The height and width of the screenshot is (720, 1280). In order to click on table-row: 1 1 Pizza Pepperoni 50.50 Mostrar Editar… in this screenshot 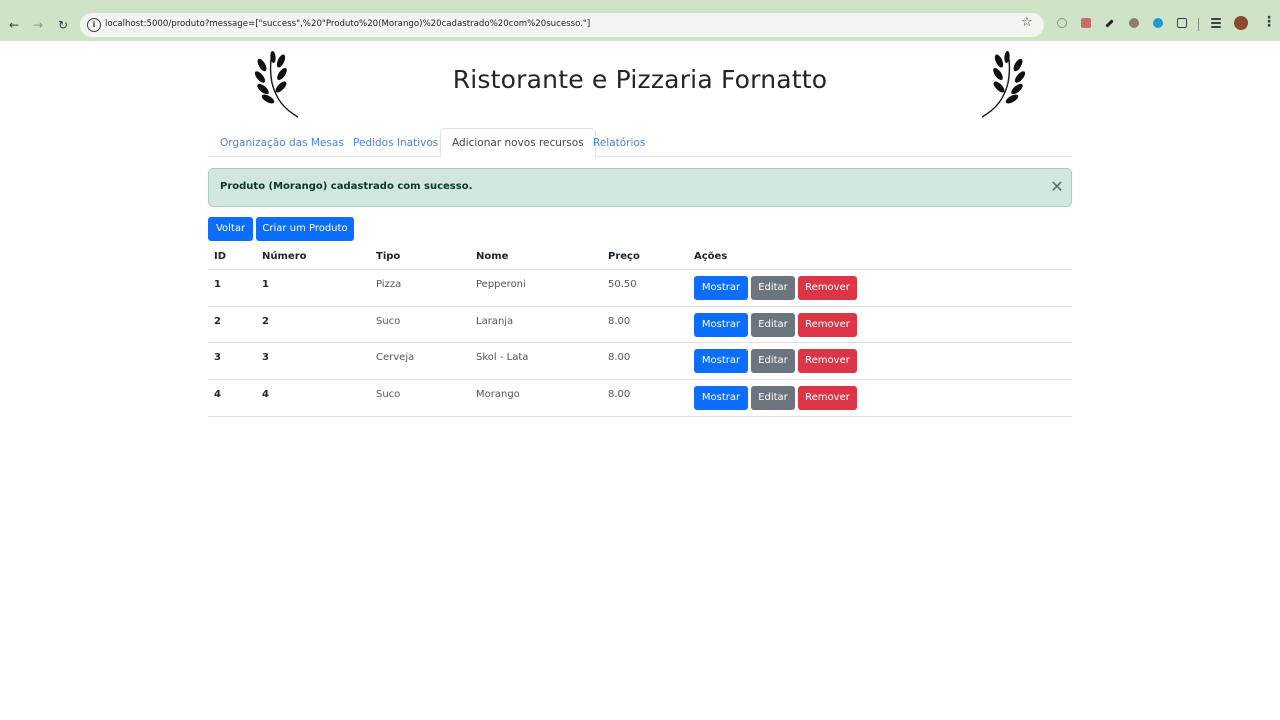, I will do `click(640, 288)`.